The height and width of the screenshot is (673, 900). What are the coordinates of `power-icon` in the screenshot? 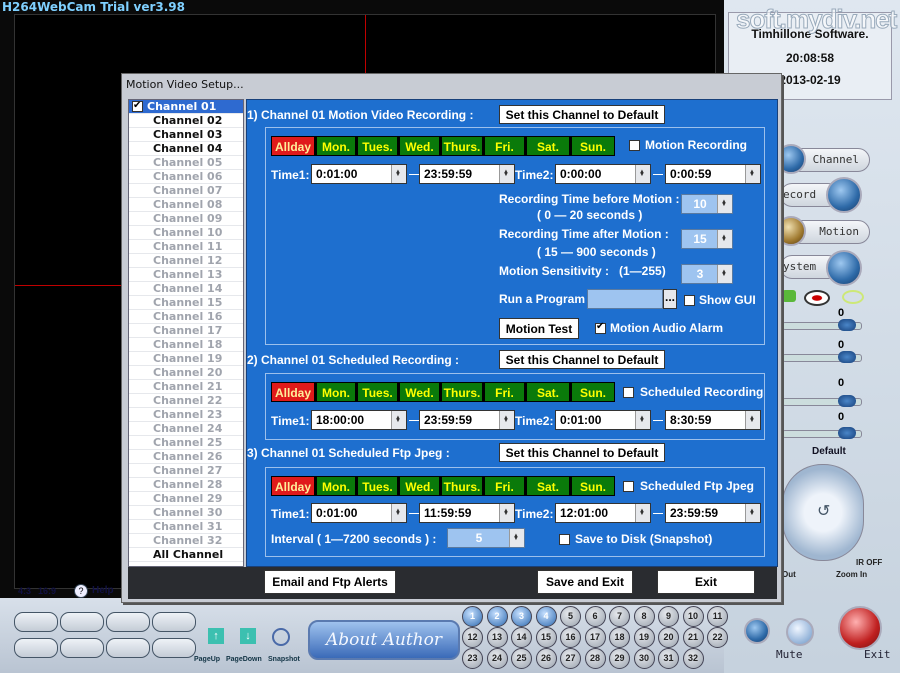 It's located at (860, 628).